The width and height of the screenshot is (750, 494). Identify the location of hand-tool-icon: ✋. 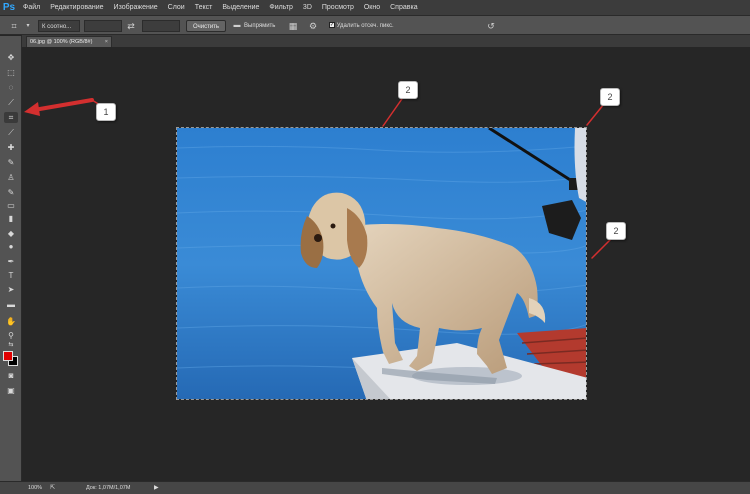
(11, 321).